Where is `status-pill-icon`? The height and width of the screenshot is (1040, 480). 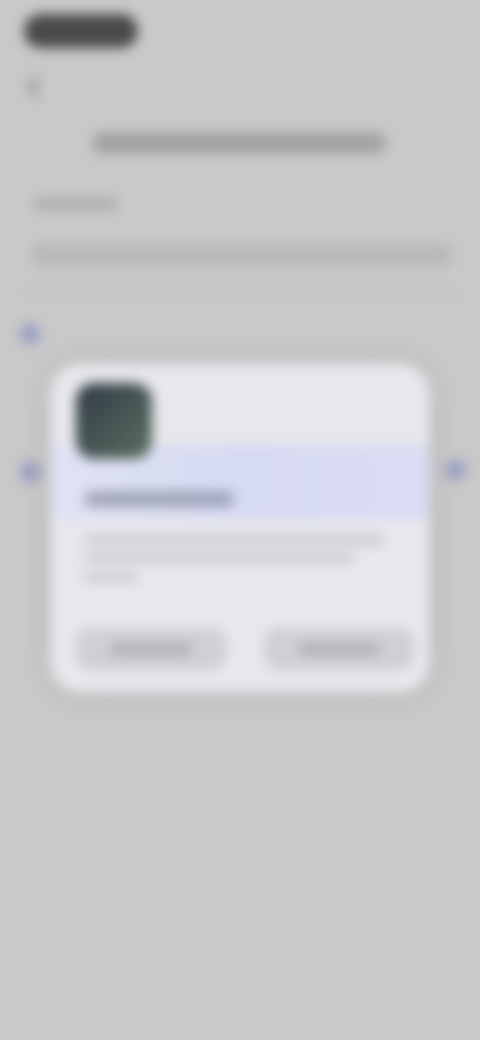 status-pill-icon is located at coordinates (81, 31).